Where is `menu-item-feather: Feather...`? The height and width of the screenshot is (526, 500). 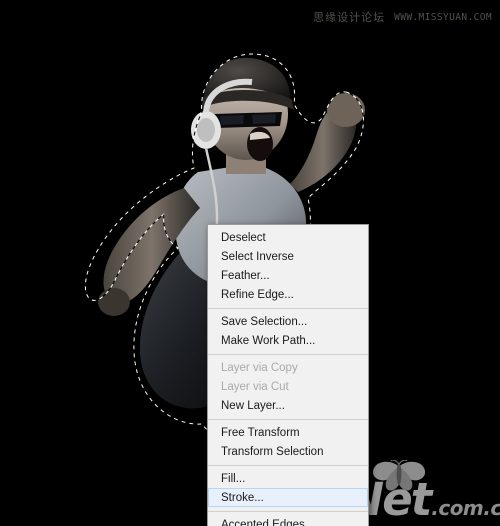 menu-item-feather: Feather... is located at coordinates (288, 275).